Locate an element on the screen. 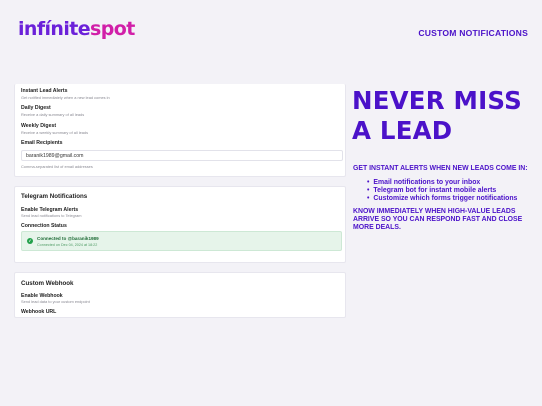 The width and height of the screenshot is (542, 406). custom-notifications-link: CUSTOM NOTIFICATIONS is located at coordinates (473, 33).